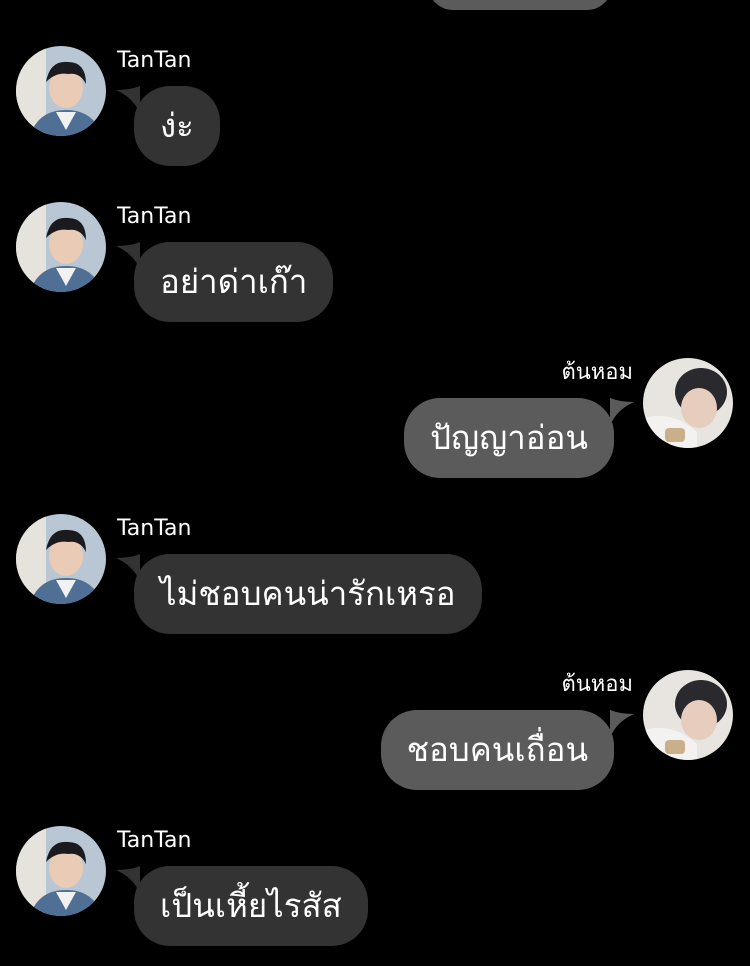 The image size is (750, 966). What do you see at coordinates (308, 594) in the screenshot?
I see `message-bubble: ไม่ชอบคนน่ารักเหรอ` at bounding box center [308, 594].